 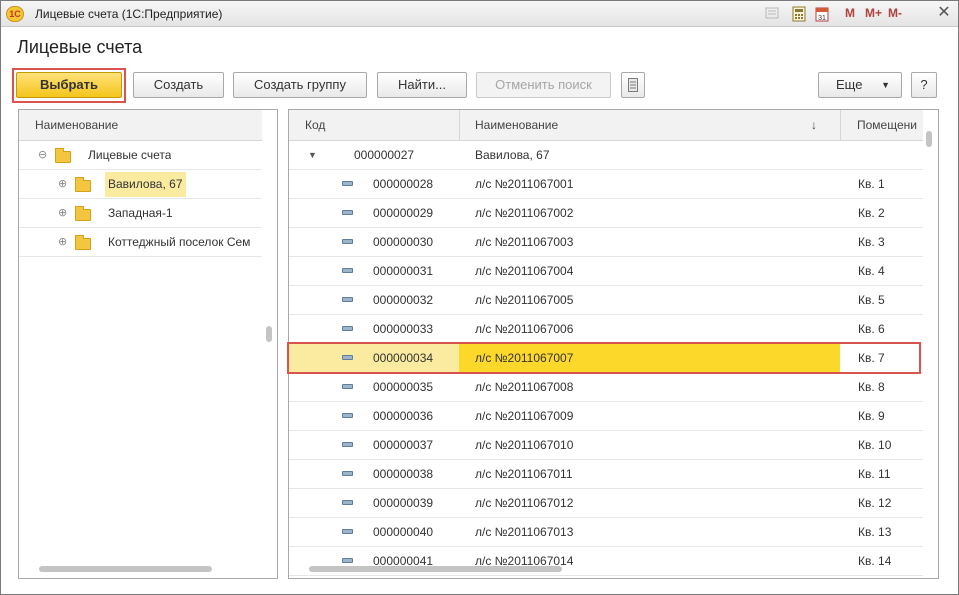 I want to click on row-room: Кв. 4, so click(x=871, y=271).